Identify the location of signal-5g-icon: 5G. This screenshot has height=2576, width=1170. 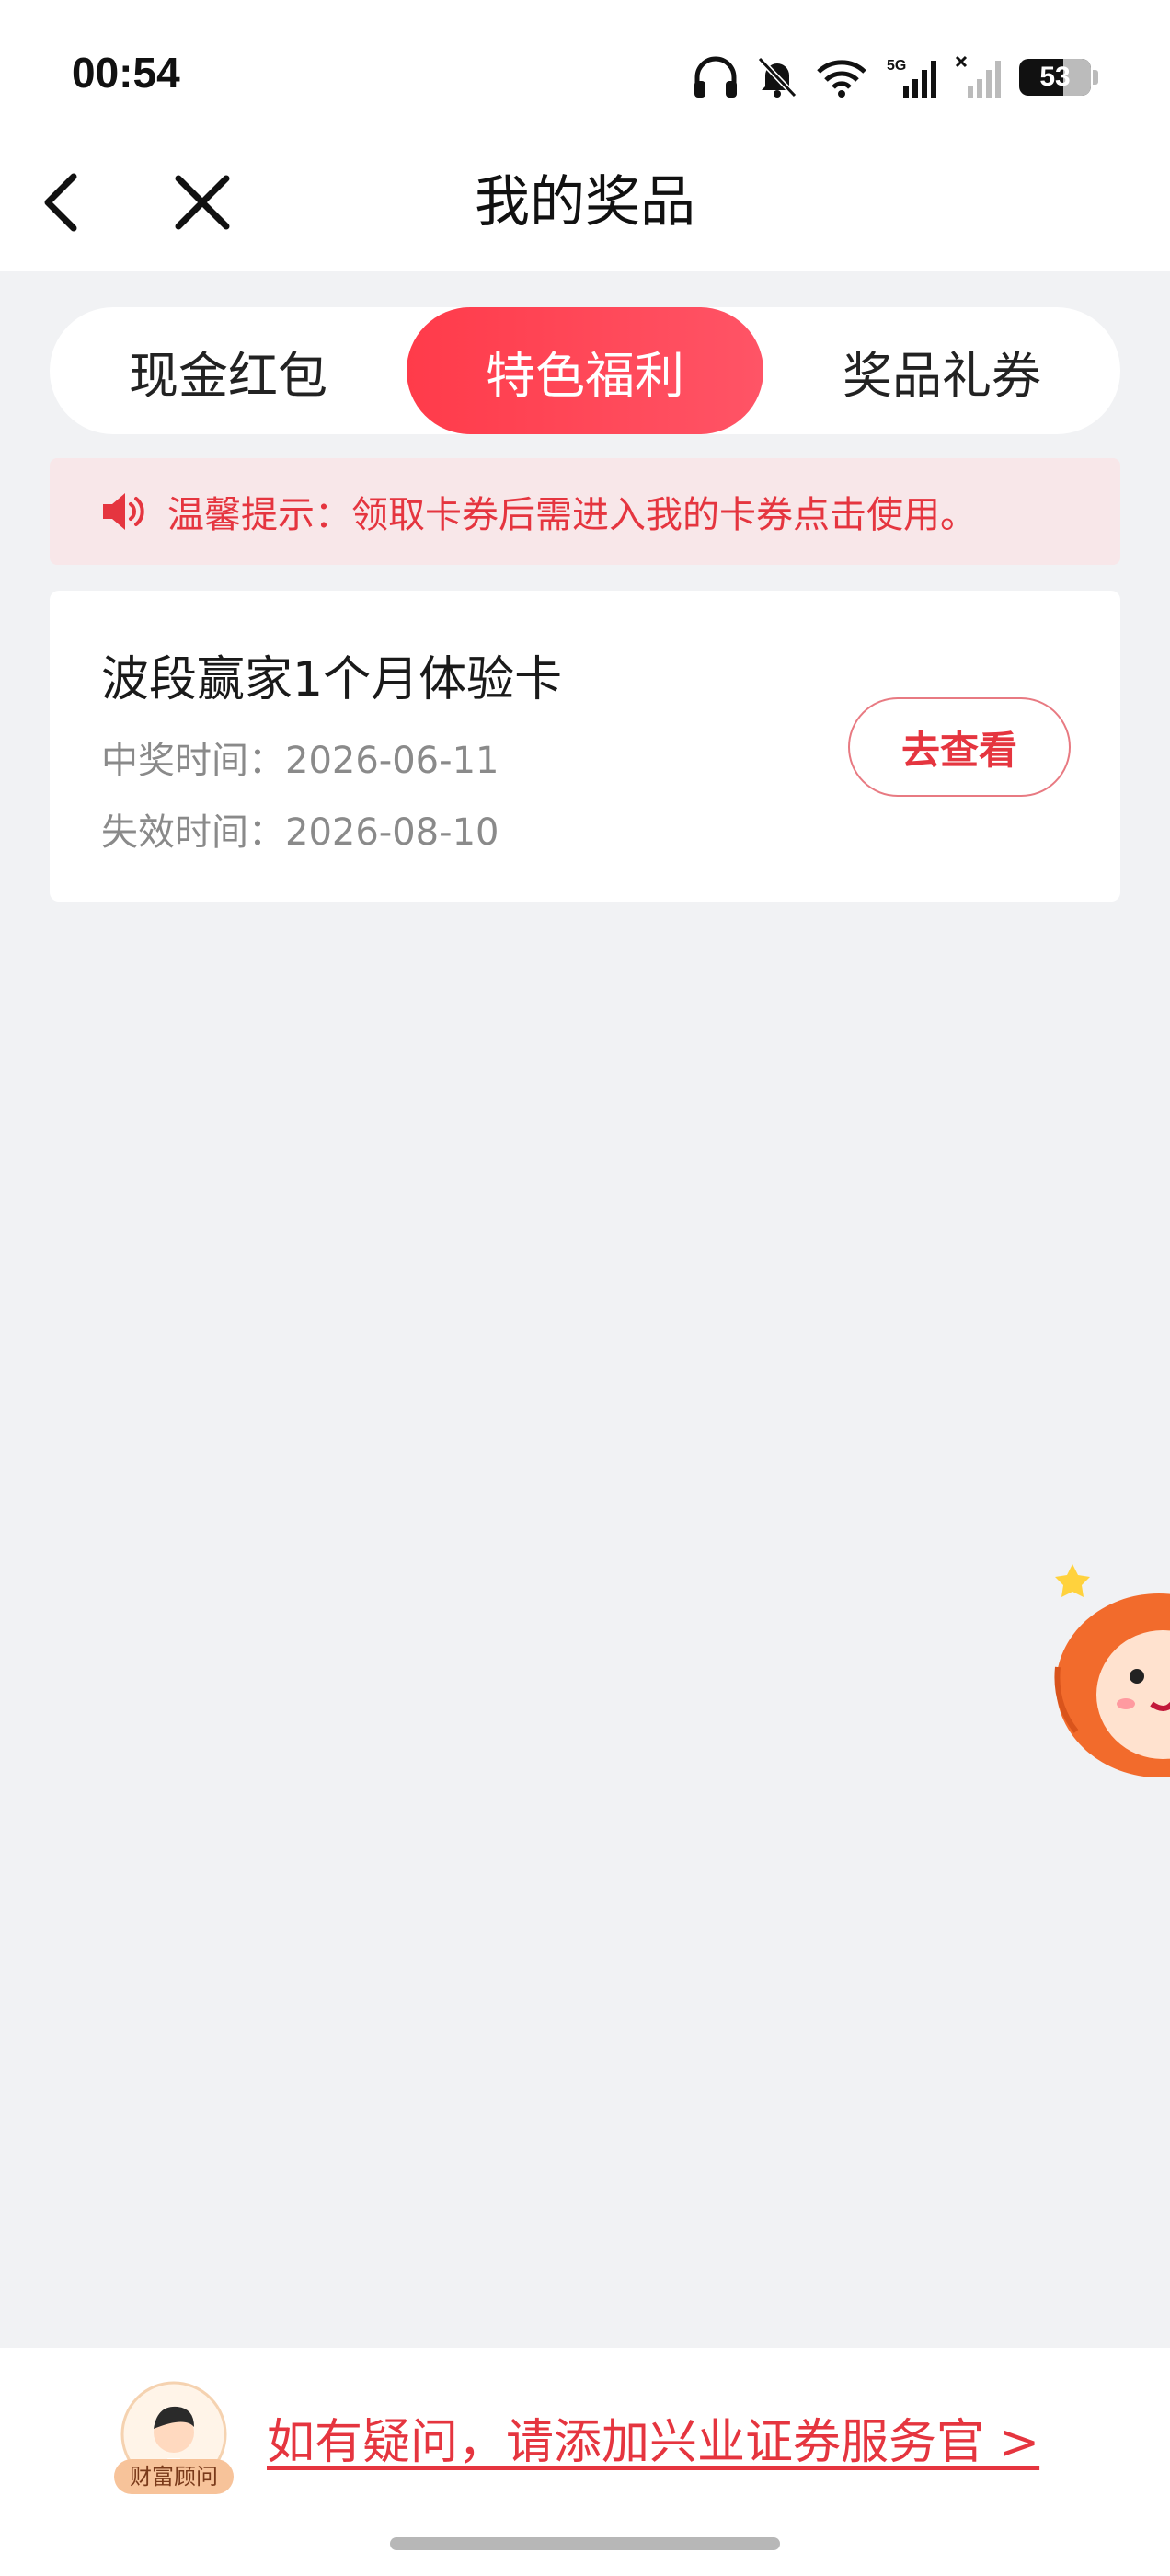
(911, 78).